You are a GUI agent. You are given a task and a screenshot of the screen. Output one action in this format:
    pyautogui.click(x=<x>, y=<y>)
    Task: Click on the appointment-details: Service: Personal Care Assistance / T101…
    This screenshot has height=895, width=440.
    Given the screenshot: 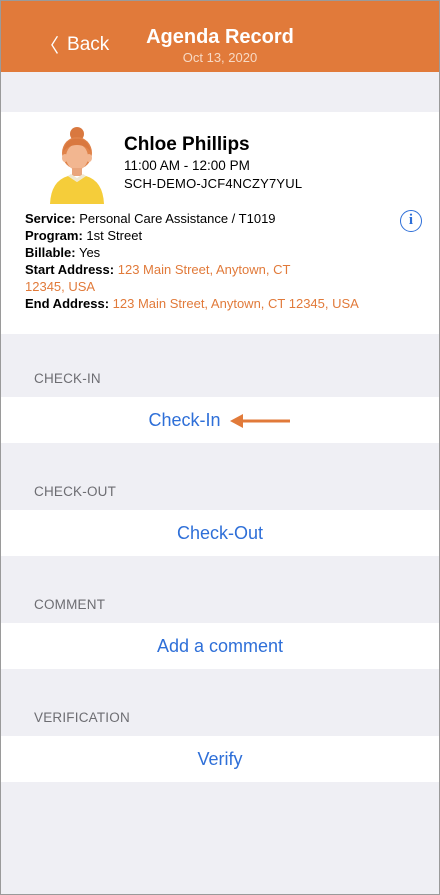 What is the action you would take?
    pyautogui.click(x=215, y=261)
    